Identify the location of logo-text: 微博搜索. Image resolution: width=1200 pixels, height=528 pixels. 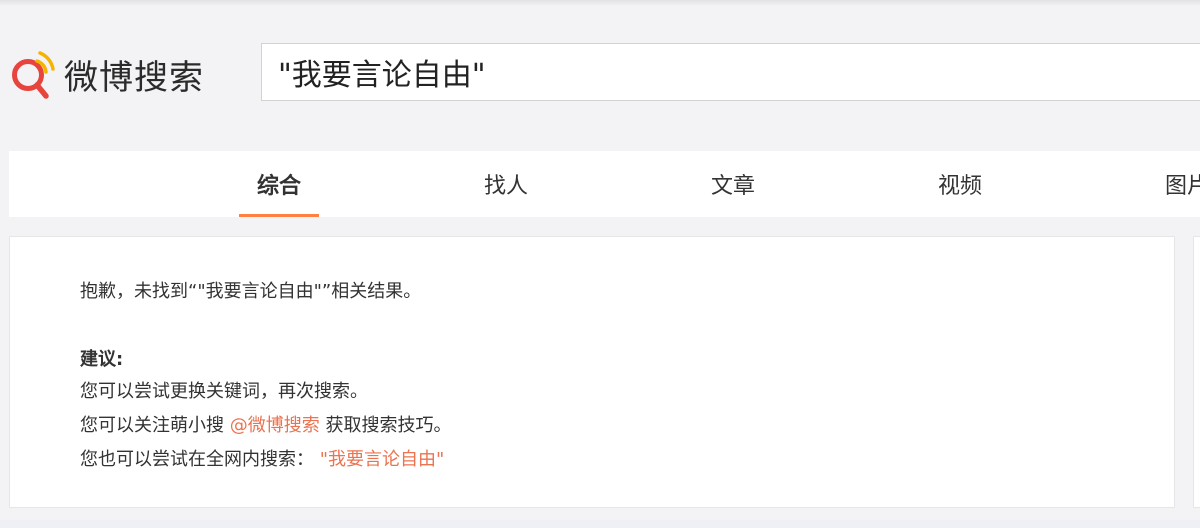
(134, 77).